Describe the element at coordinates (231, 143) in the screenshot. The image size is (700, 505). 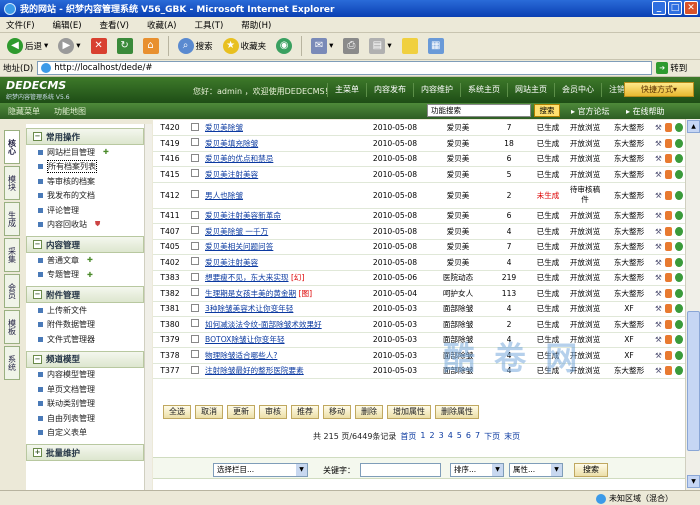
I see `row-title: 爱贝美填充除皱` at that location.